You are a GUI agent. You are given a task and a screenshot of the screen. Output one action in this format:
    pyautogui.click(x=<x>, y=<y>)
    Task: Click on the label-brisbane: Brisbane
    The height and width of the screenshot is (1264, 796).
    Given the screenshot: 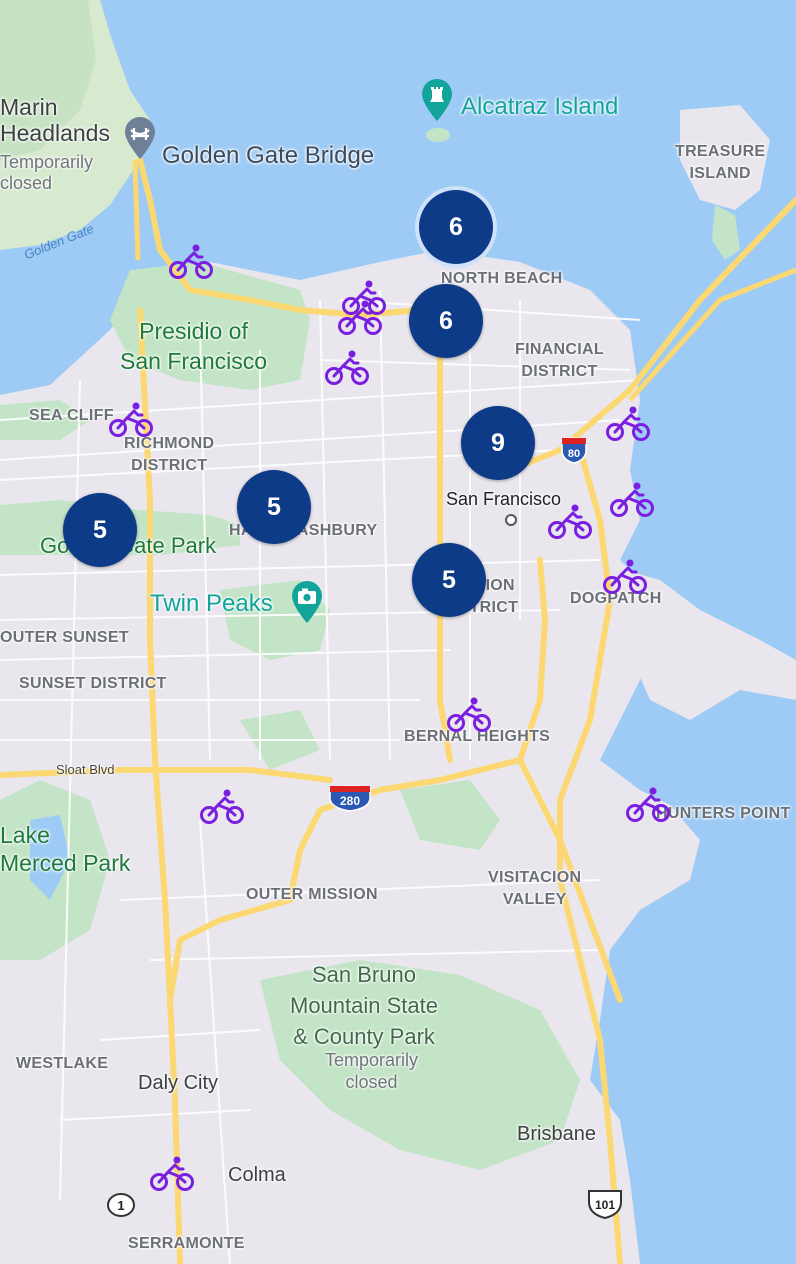 What is the action you would take?
    pyautogui.click(x=556, y=1134)
    